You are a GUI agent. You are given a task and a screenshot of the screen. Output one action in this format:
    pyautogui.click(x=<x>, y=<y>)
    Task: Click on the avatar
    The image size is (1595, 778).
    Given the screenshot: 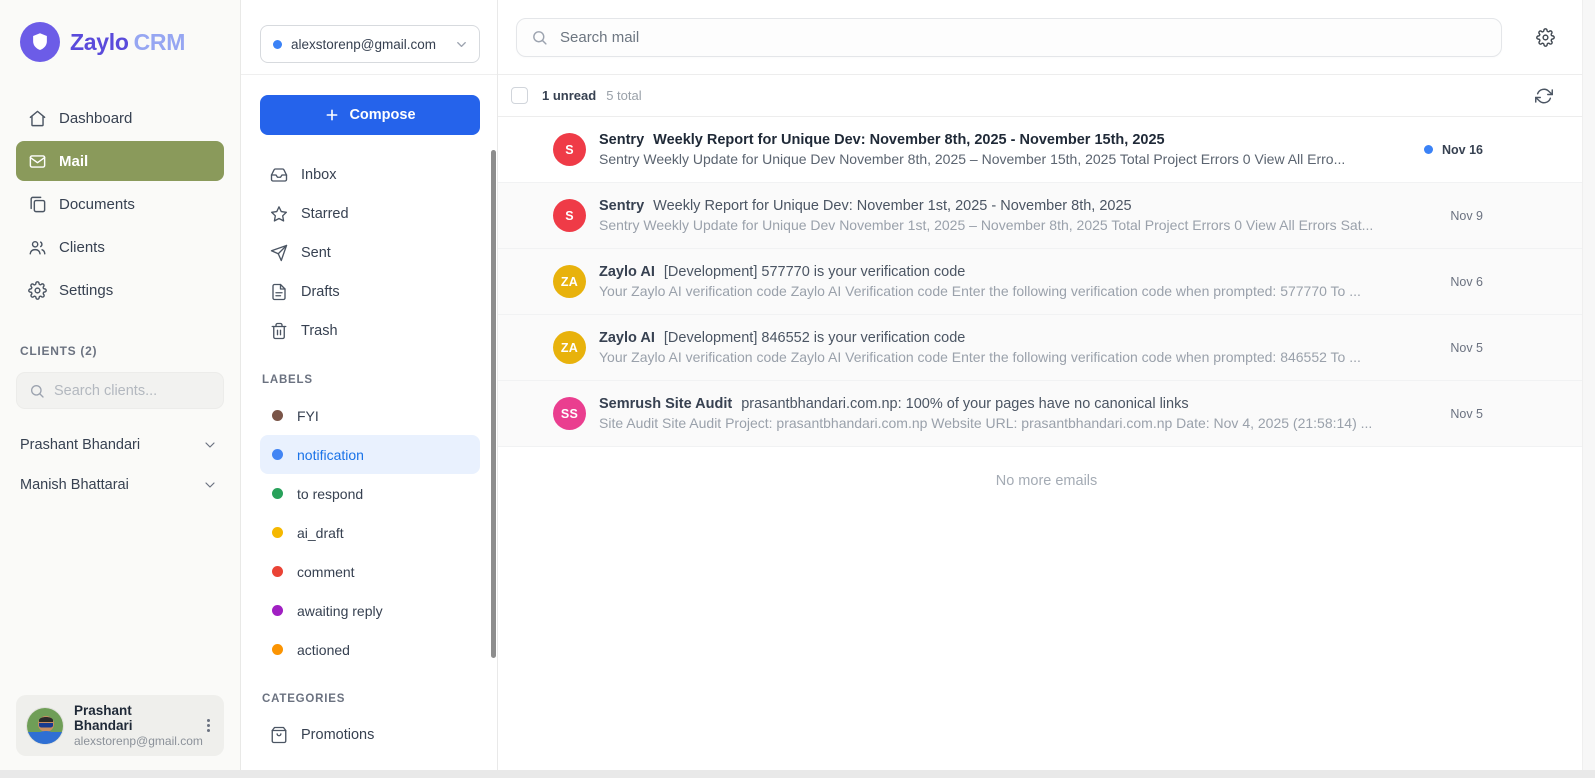 What is the action you would take?
    pyautogui.click(x=45, y=725)
    